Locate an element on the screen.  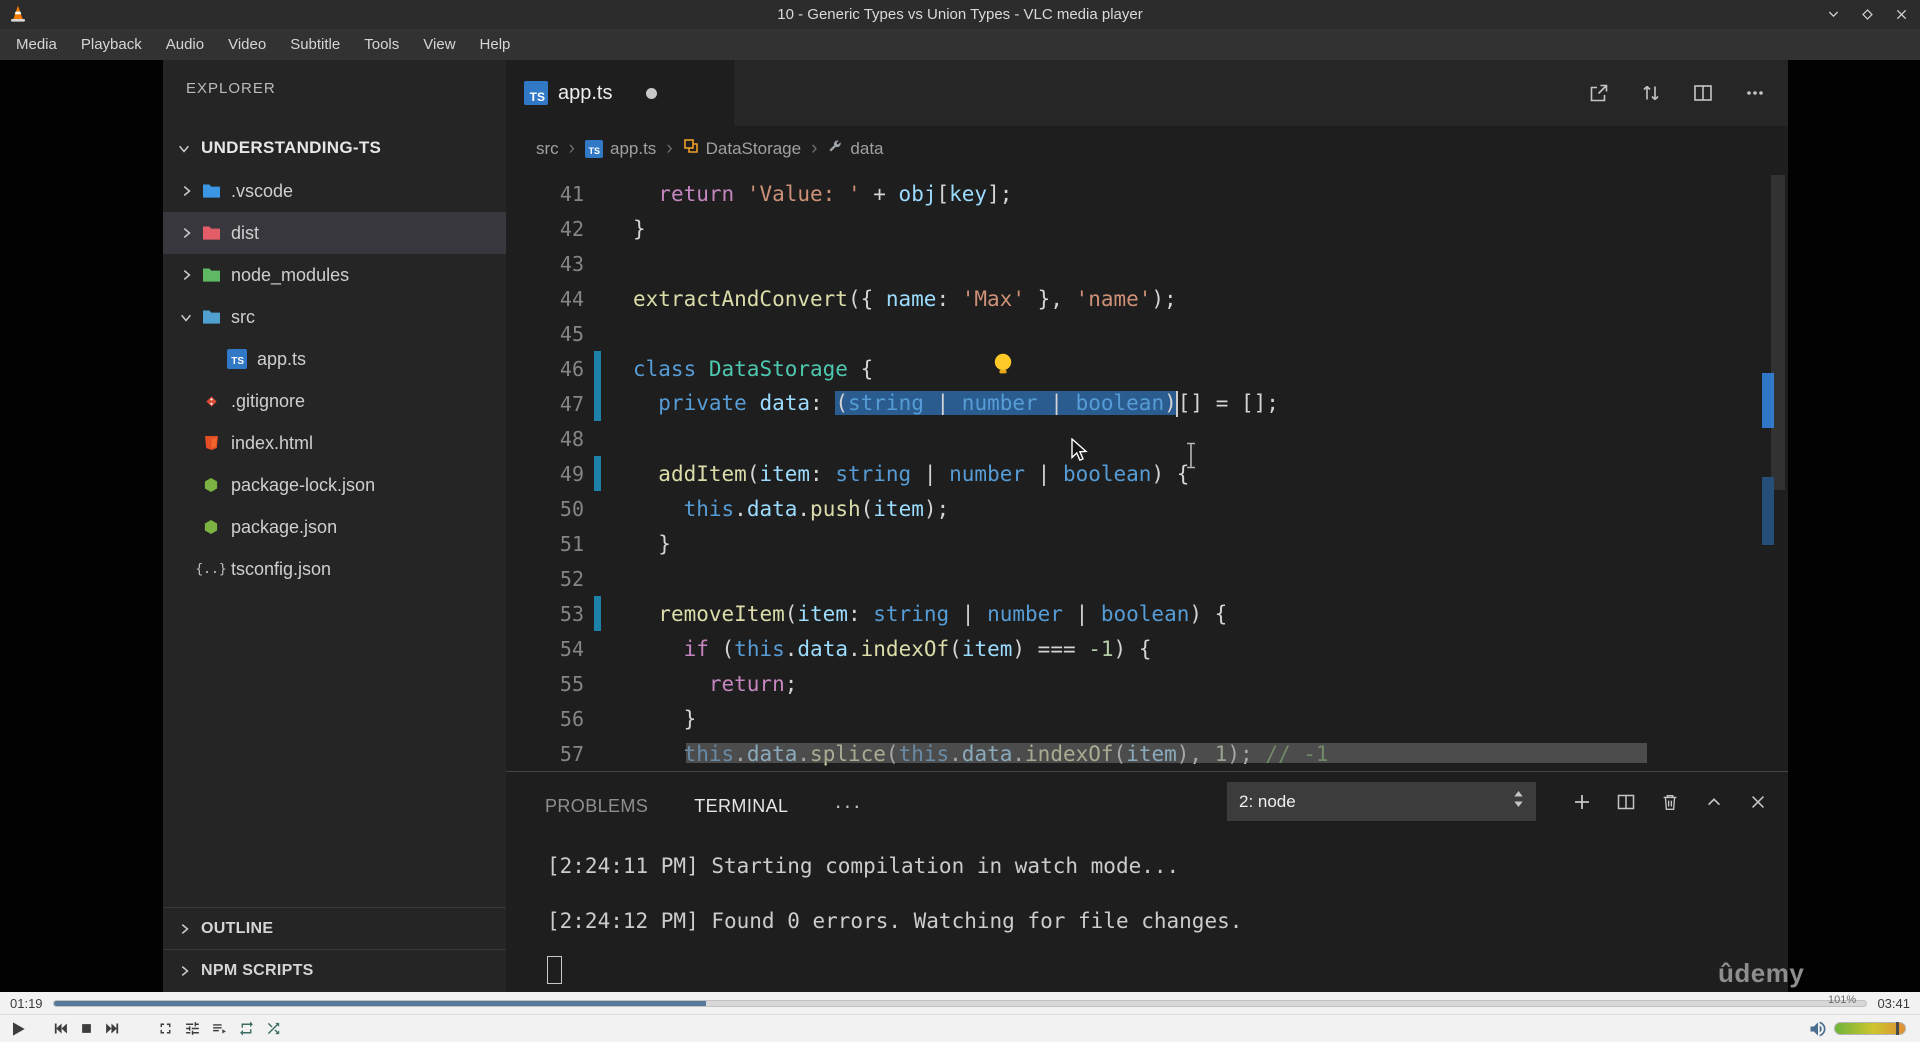
transport-buttons is located at coordinates (145, 1029).